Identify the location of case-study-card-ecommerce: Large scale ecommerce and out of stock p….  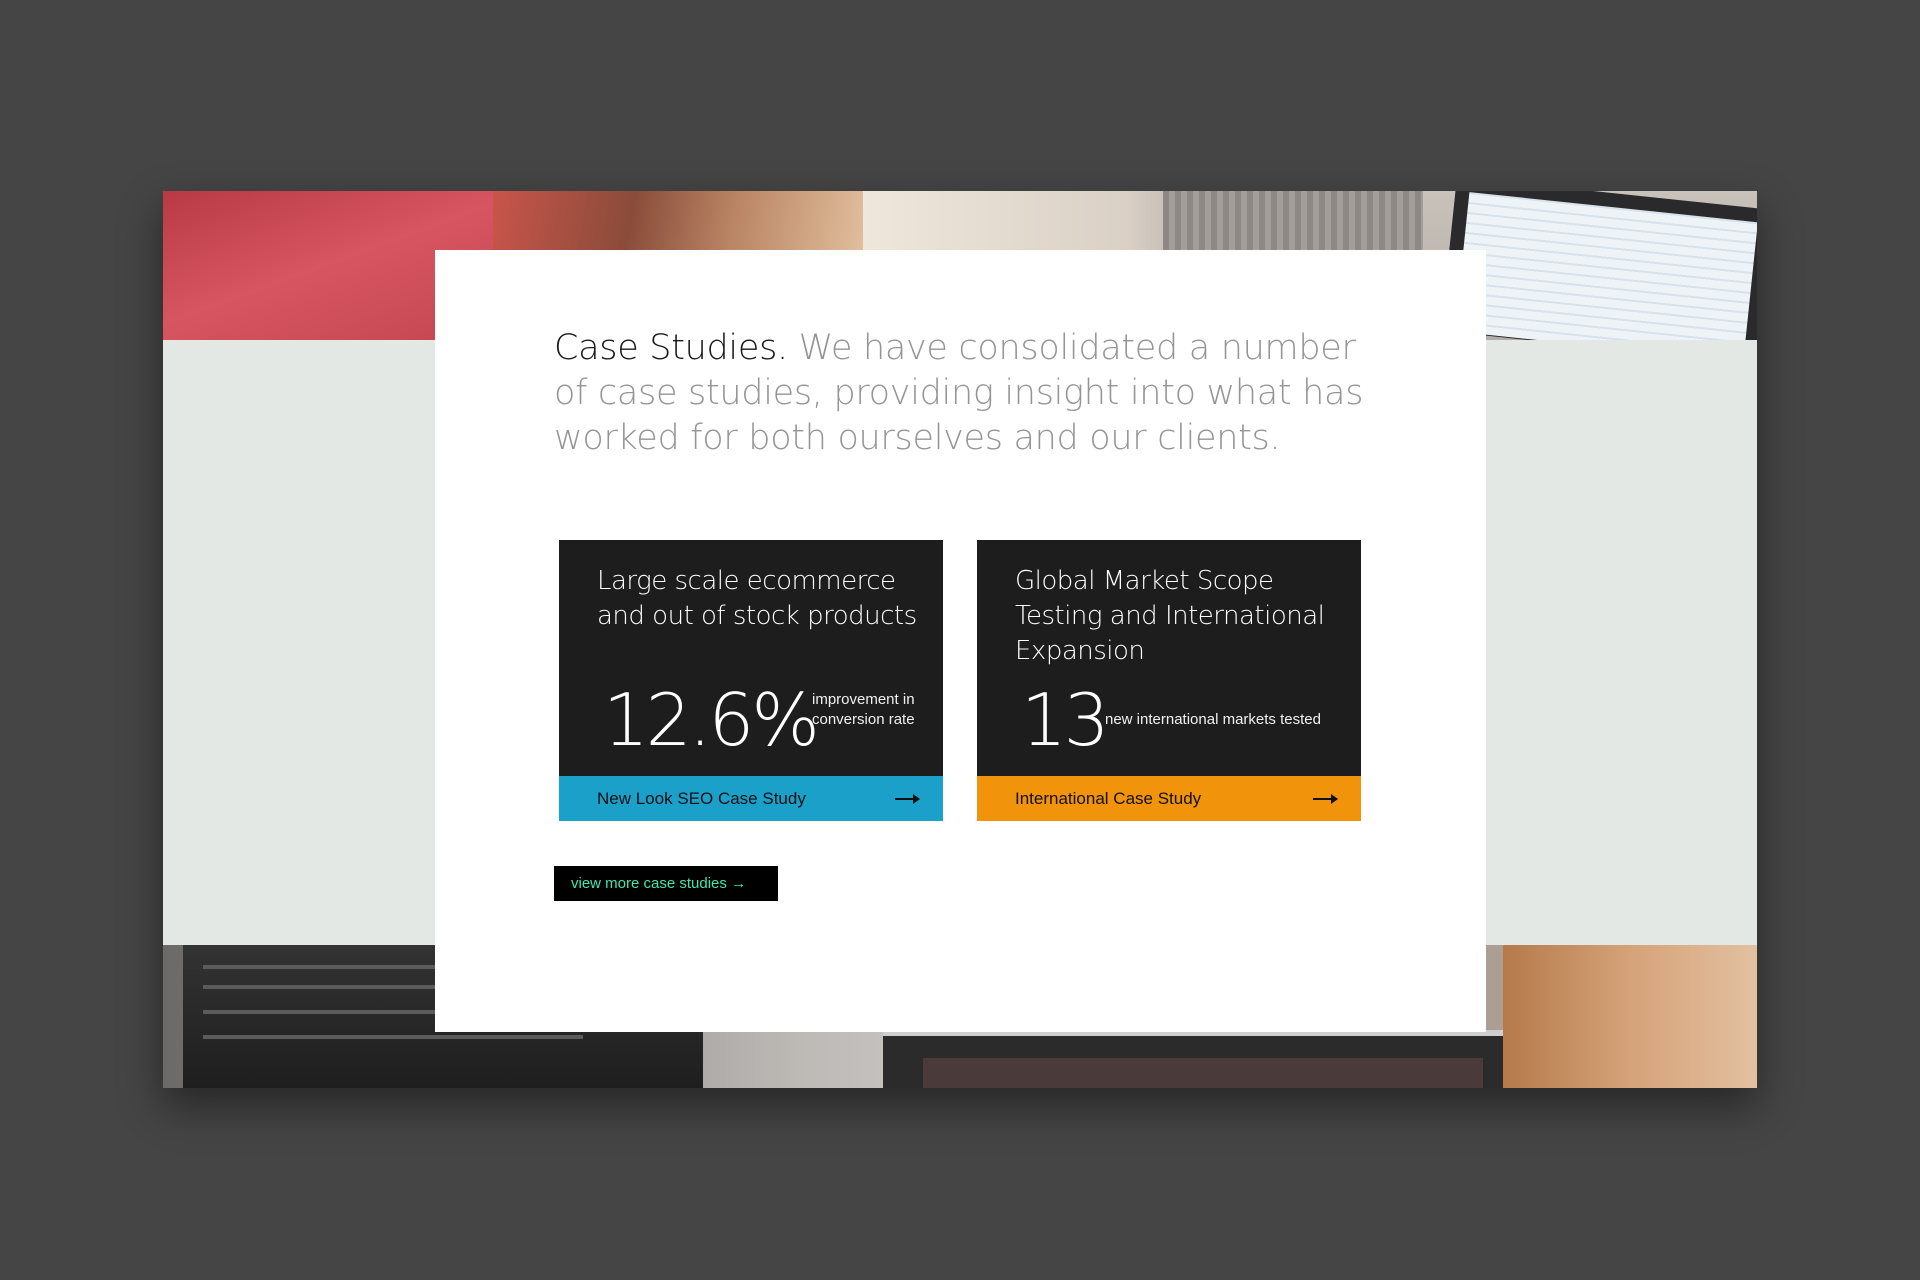
(751, 680).